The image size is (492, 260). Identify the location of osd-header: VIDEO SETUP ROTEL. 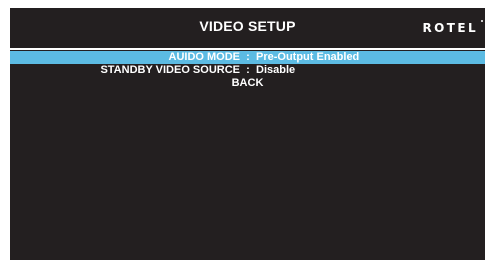
(247, 28).